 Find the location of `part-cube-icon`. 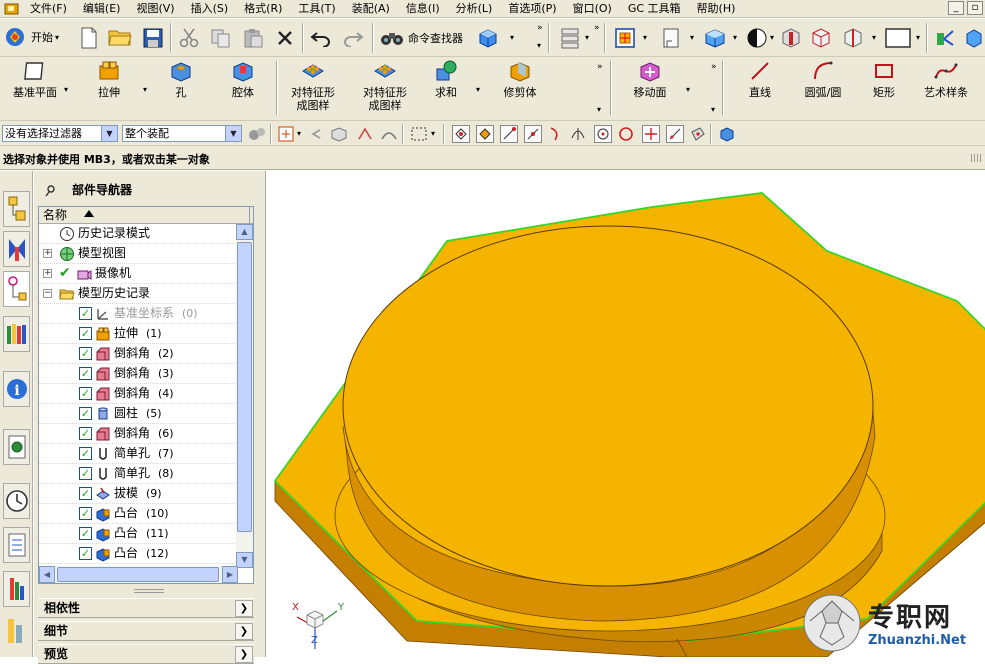

part-cube-icon is located at coordinates (488, 38).